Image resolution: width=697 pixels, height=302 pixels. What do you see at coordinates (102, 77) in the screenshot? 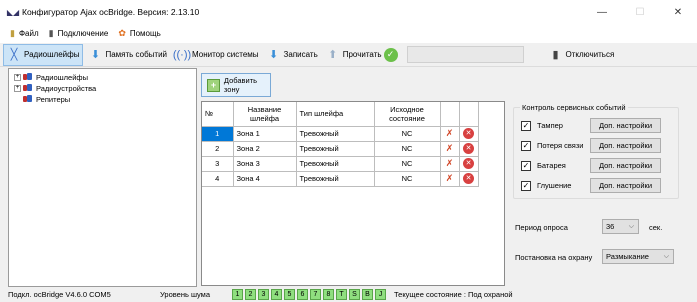
I see `tree-item-radio-loops: + Радиошлейфы` at bounding box center [102, 77].